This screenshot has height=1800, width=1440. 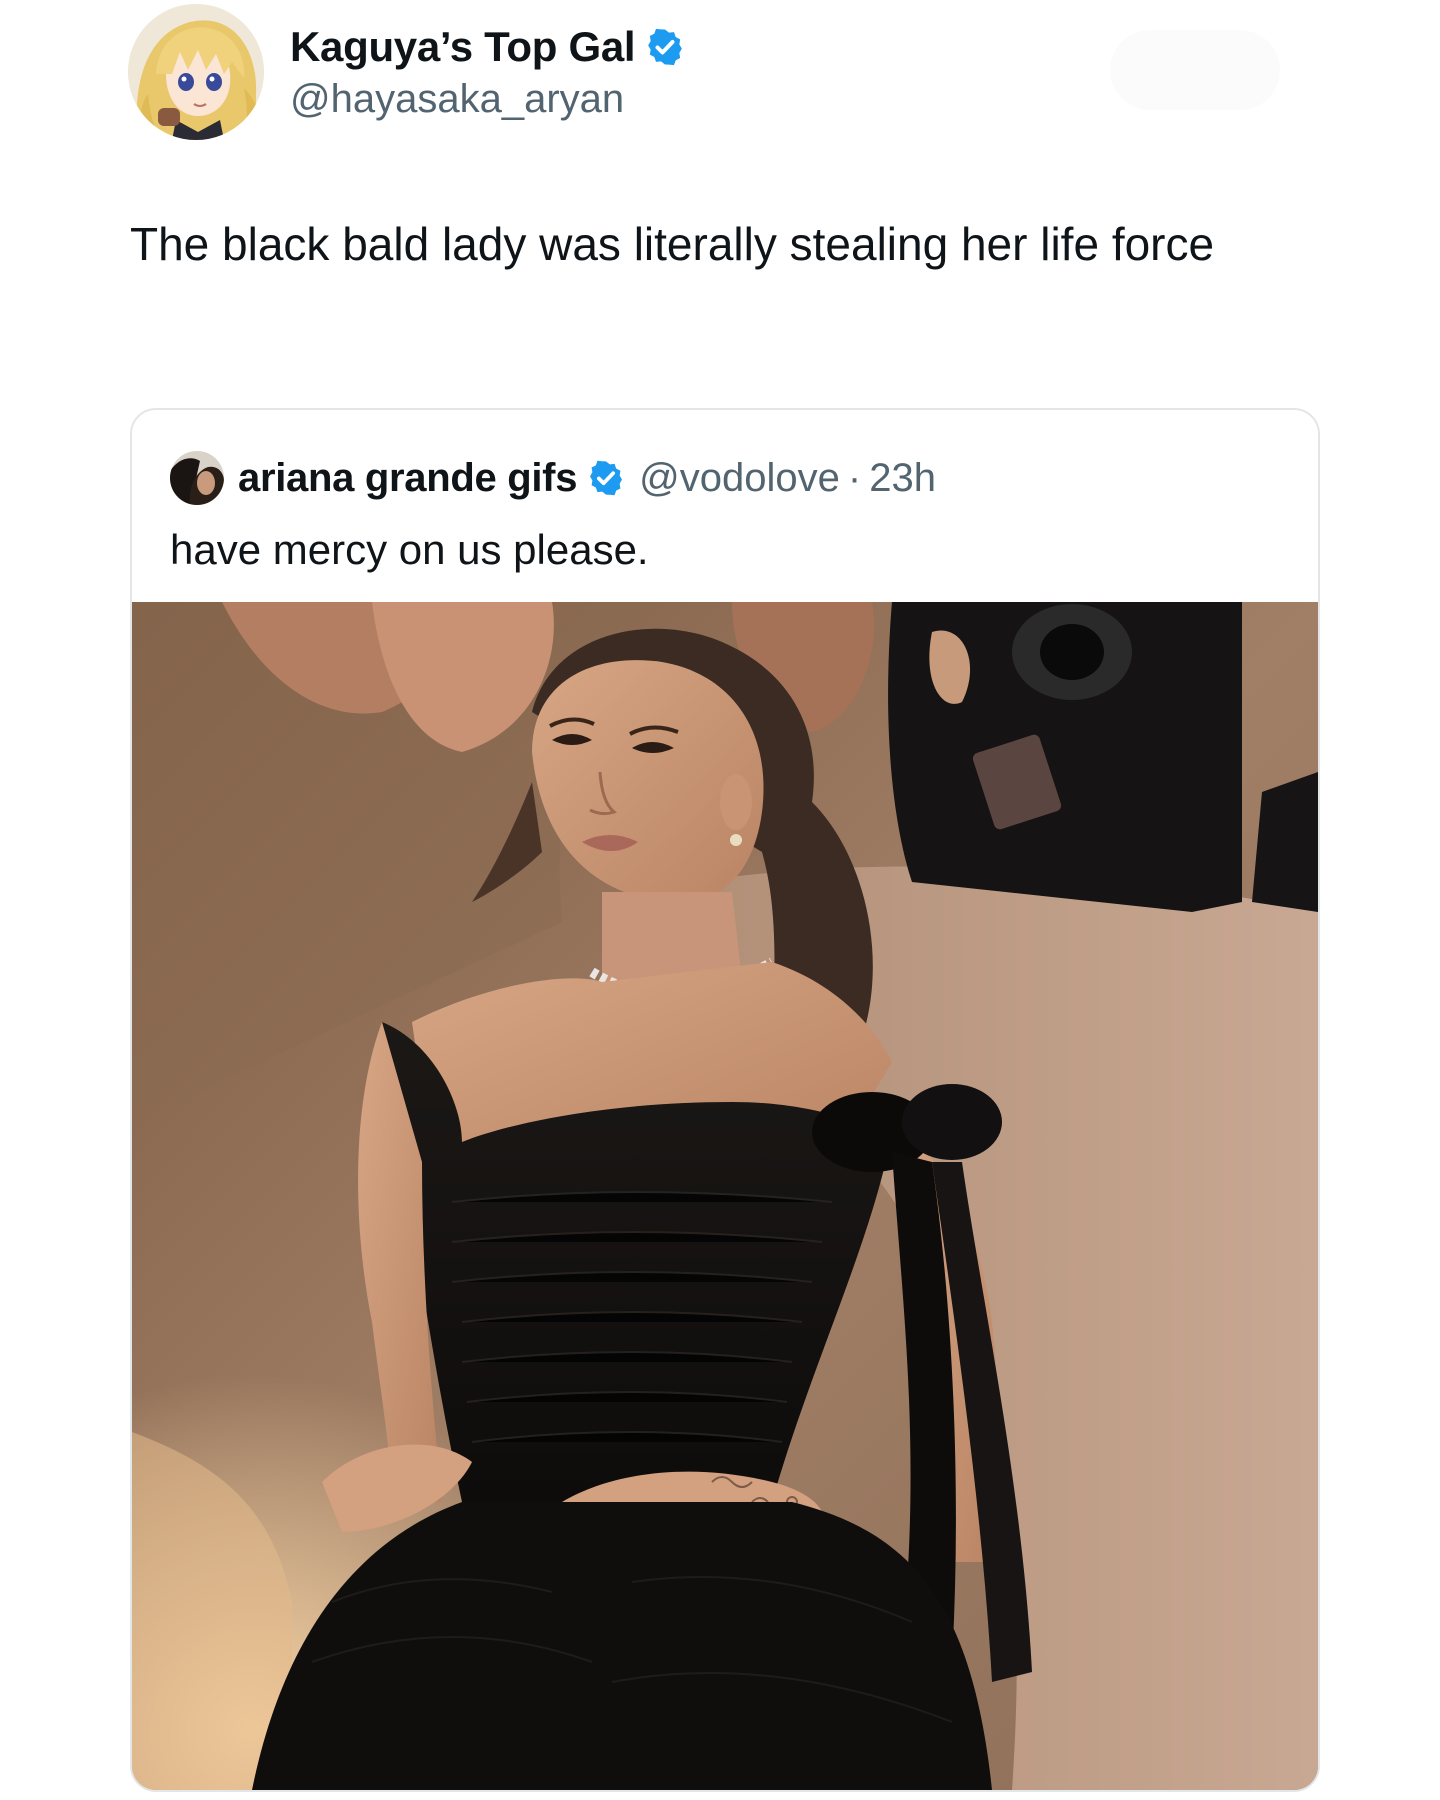 What do you see at coordinates (197, 478) in the screenshot?
I see `quoted-author-avatar` at bounding box center [197, 478].